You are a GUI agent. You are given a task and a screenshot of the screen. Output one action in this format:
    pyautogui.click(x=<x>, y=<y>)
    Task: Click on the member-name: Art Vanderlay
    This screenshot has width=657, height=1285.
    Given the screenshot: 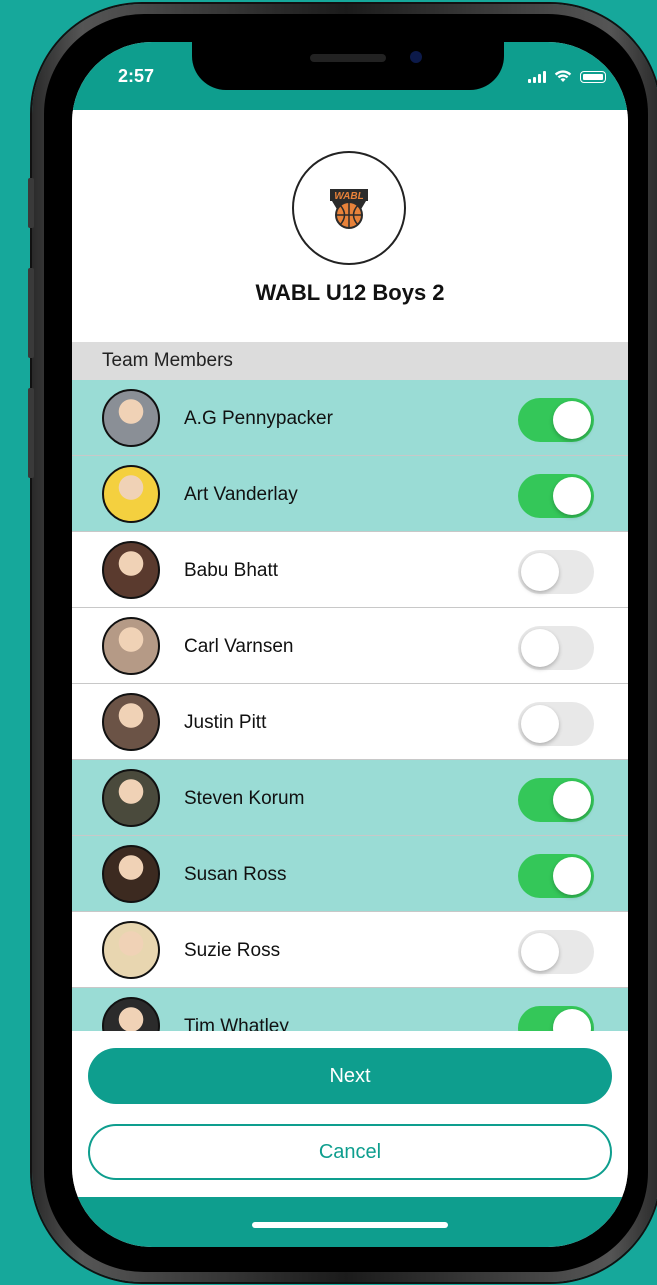 What is the action you would take?
    pyautogui.click(x=241, y=494)
    